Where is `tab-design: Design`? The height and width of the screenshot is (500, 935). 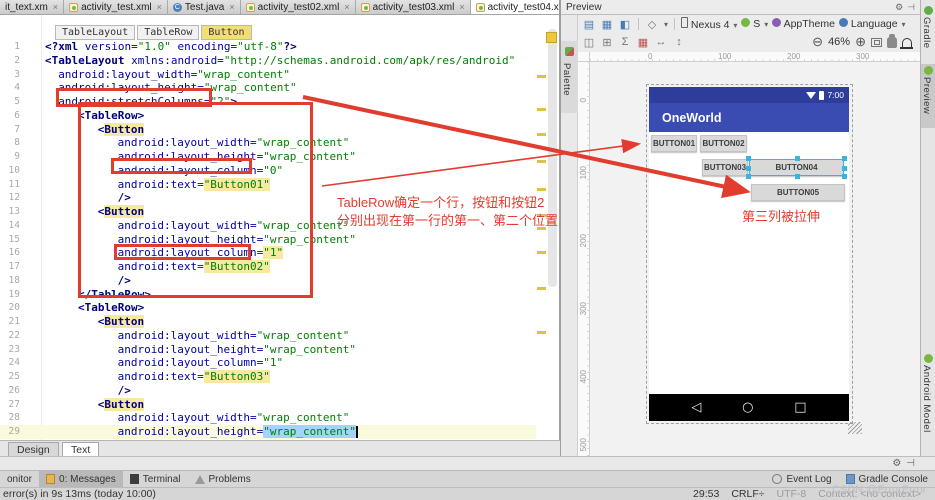
tab-design: Design is located at coordinates (33, 449).